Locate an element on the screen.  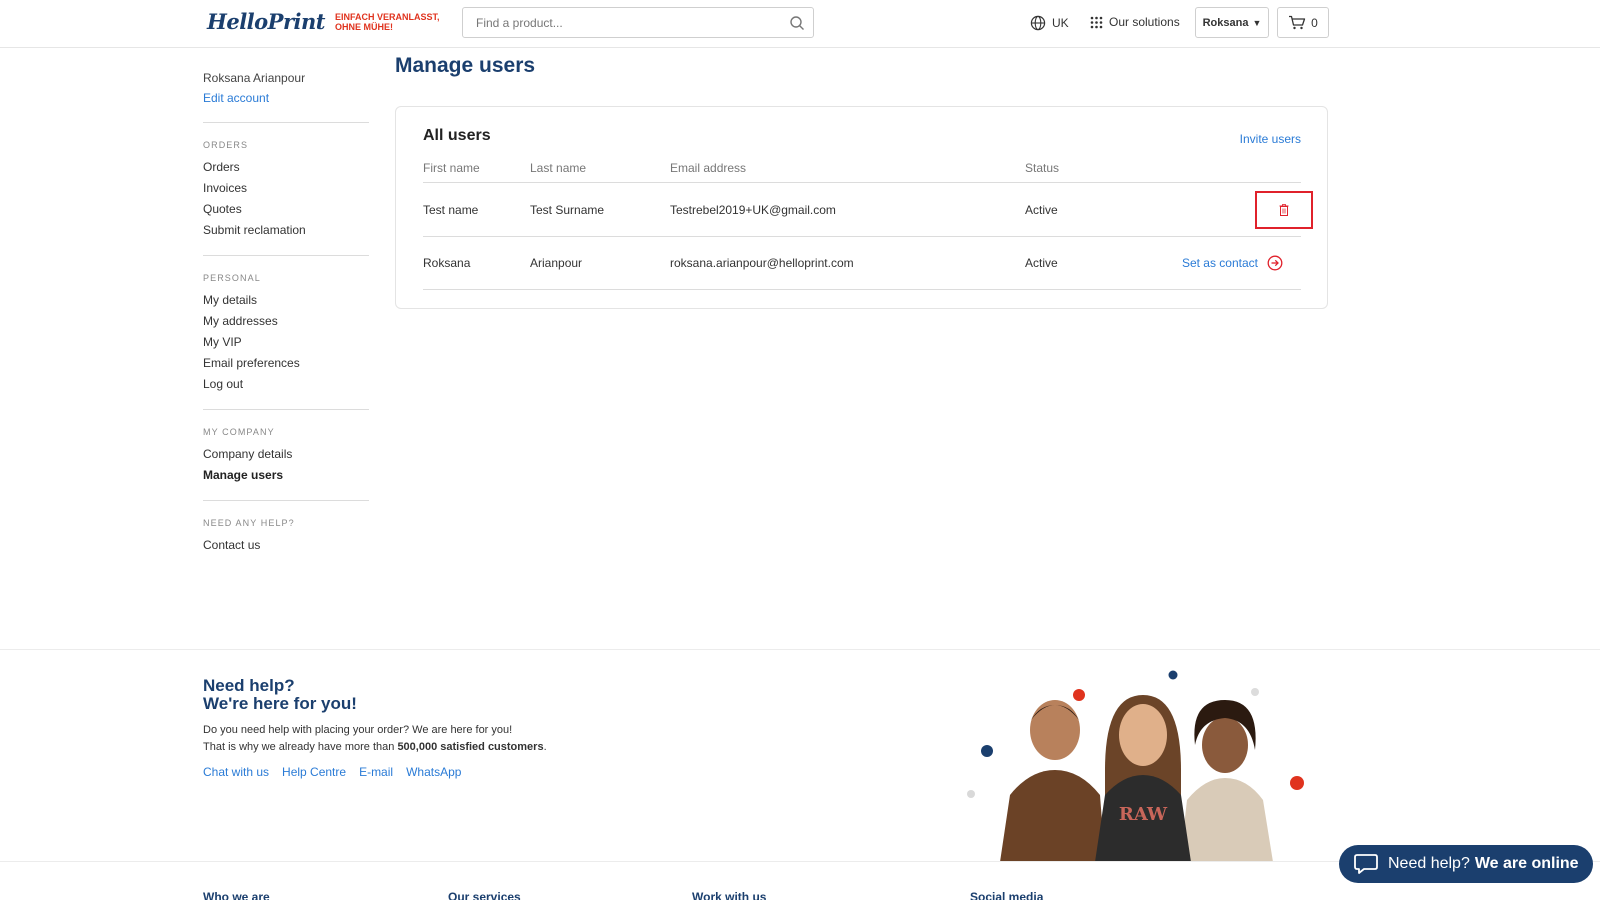
chat-with-us-link: Chat with us is located at coordinates (236, 772).